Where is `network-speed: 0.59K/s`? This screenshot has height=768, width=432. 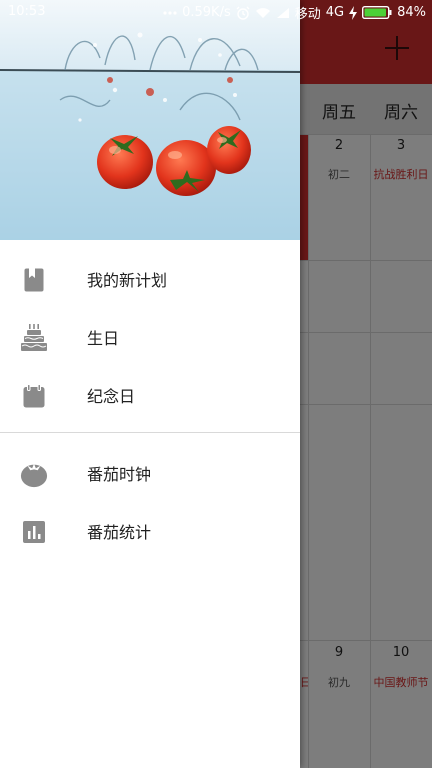 network-speed: 0.59K/s is located at coordinates (206, 12).